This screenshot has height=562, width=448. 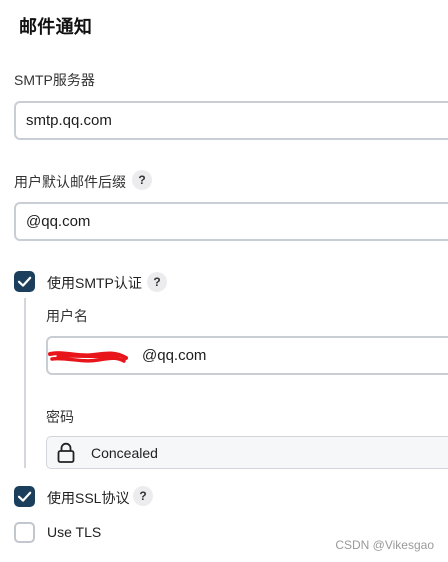 I want to click on password-label: 密码, so click(x=60, y=417).